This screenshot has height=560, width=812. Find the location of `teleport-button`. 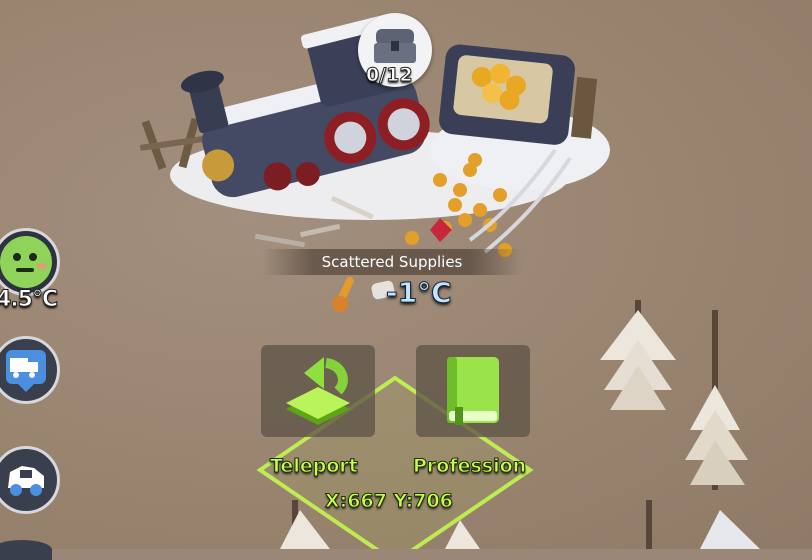

teleport-button is located at coordinates (318, 391).